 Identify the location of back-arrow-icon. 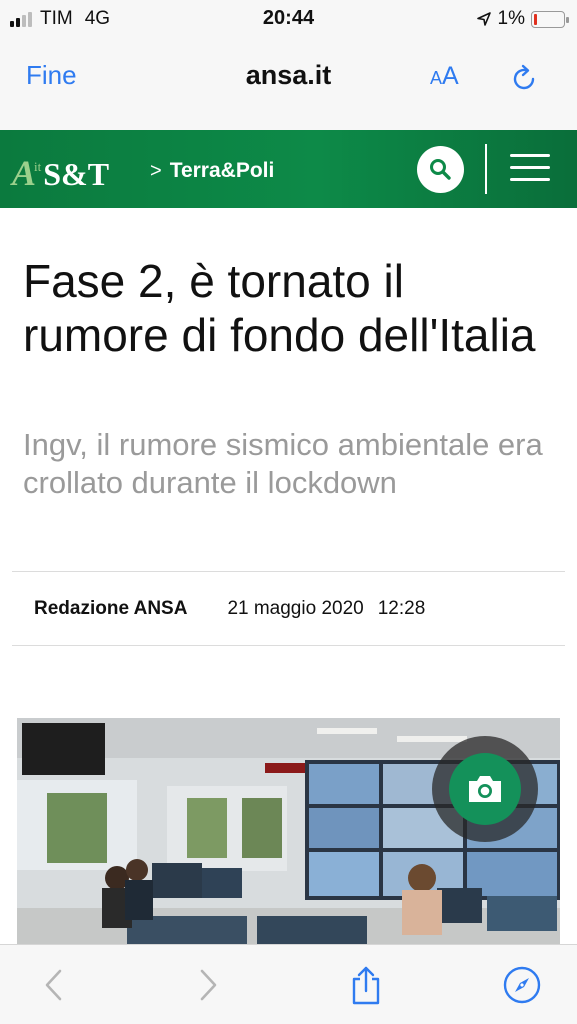
(53, 985).